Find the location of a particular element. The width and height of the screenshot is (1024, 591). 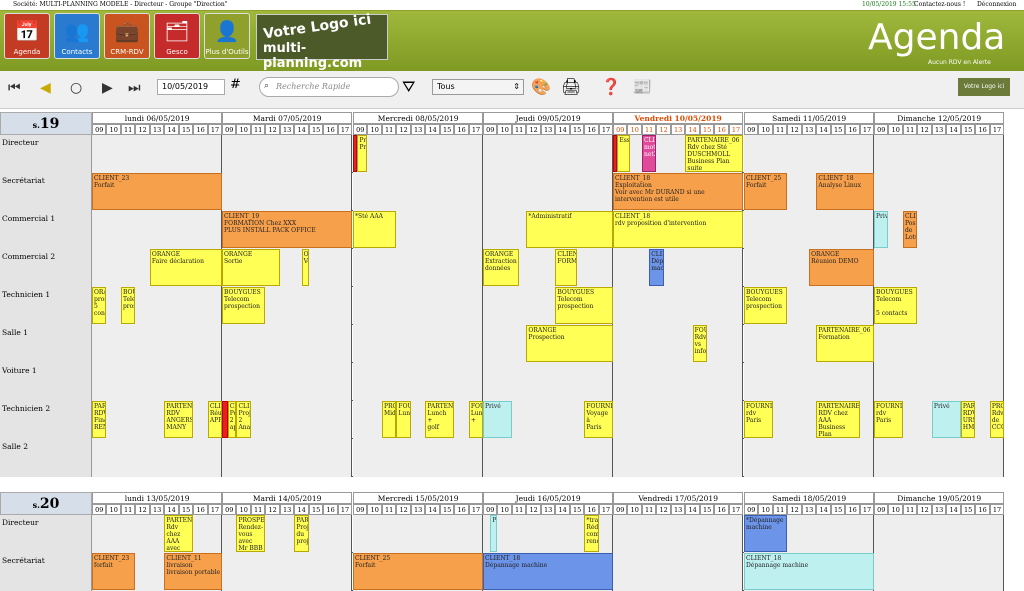

appointment-block: Pr is located at coordinates (494, 533).